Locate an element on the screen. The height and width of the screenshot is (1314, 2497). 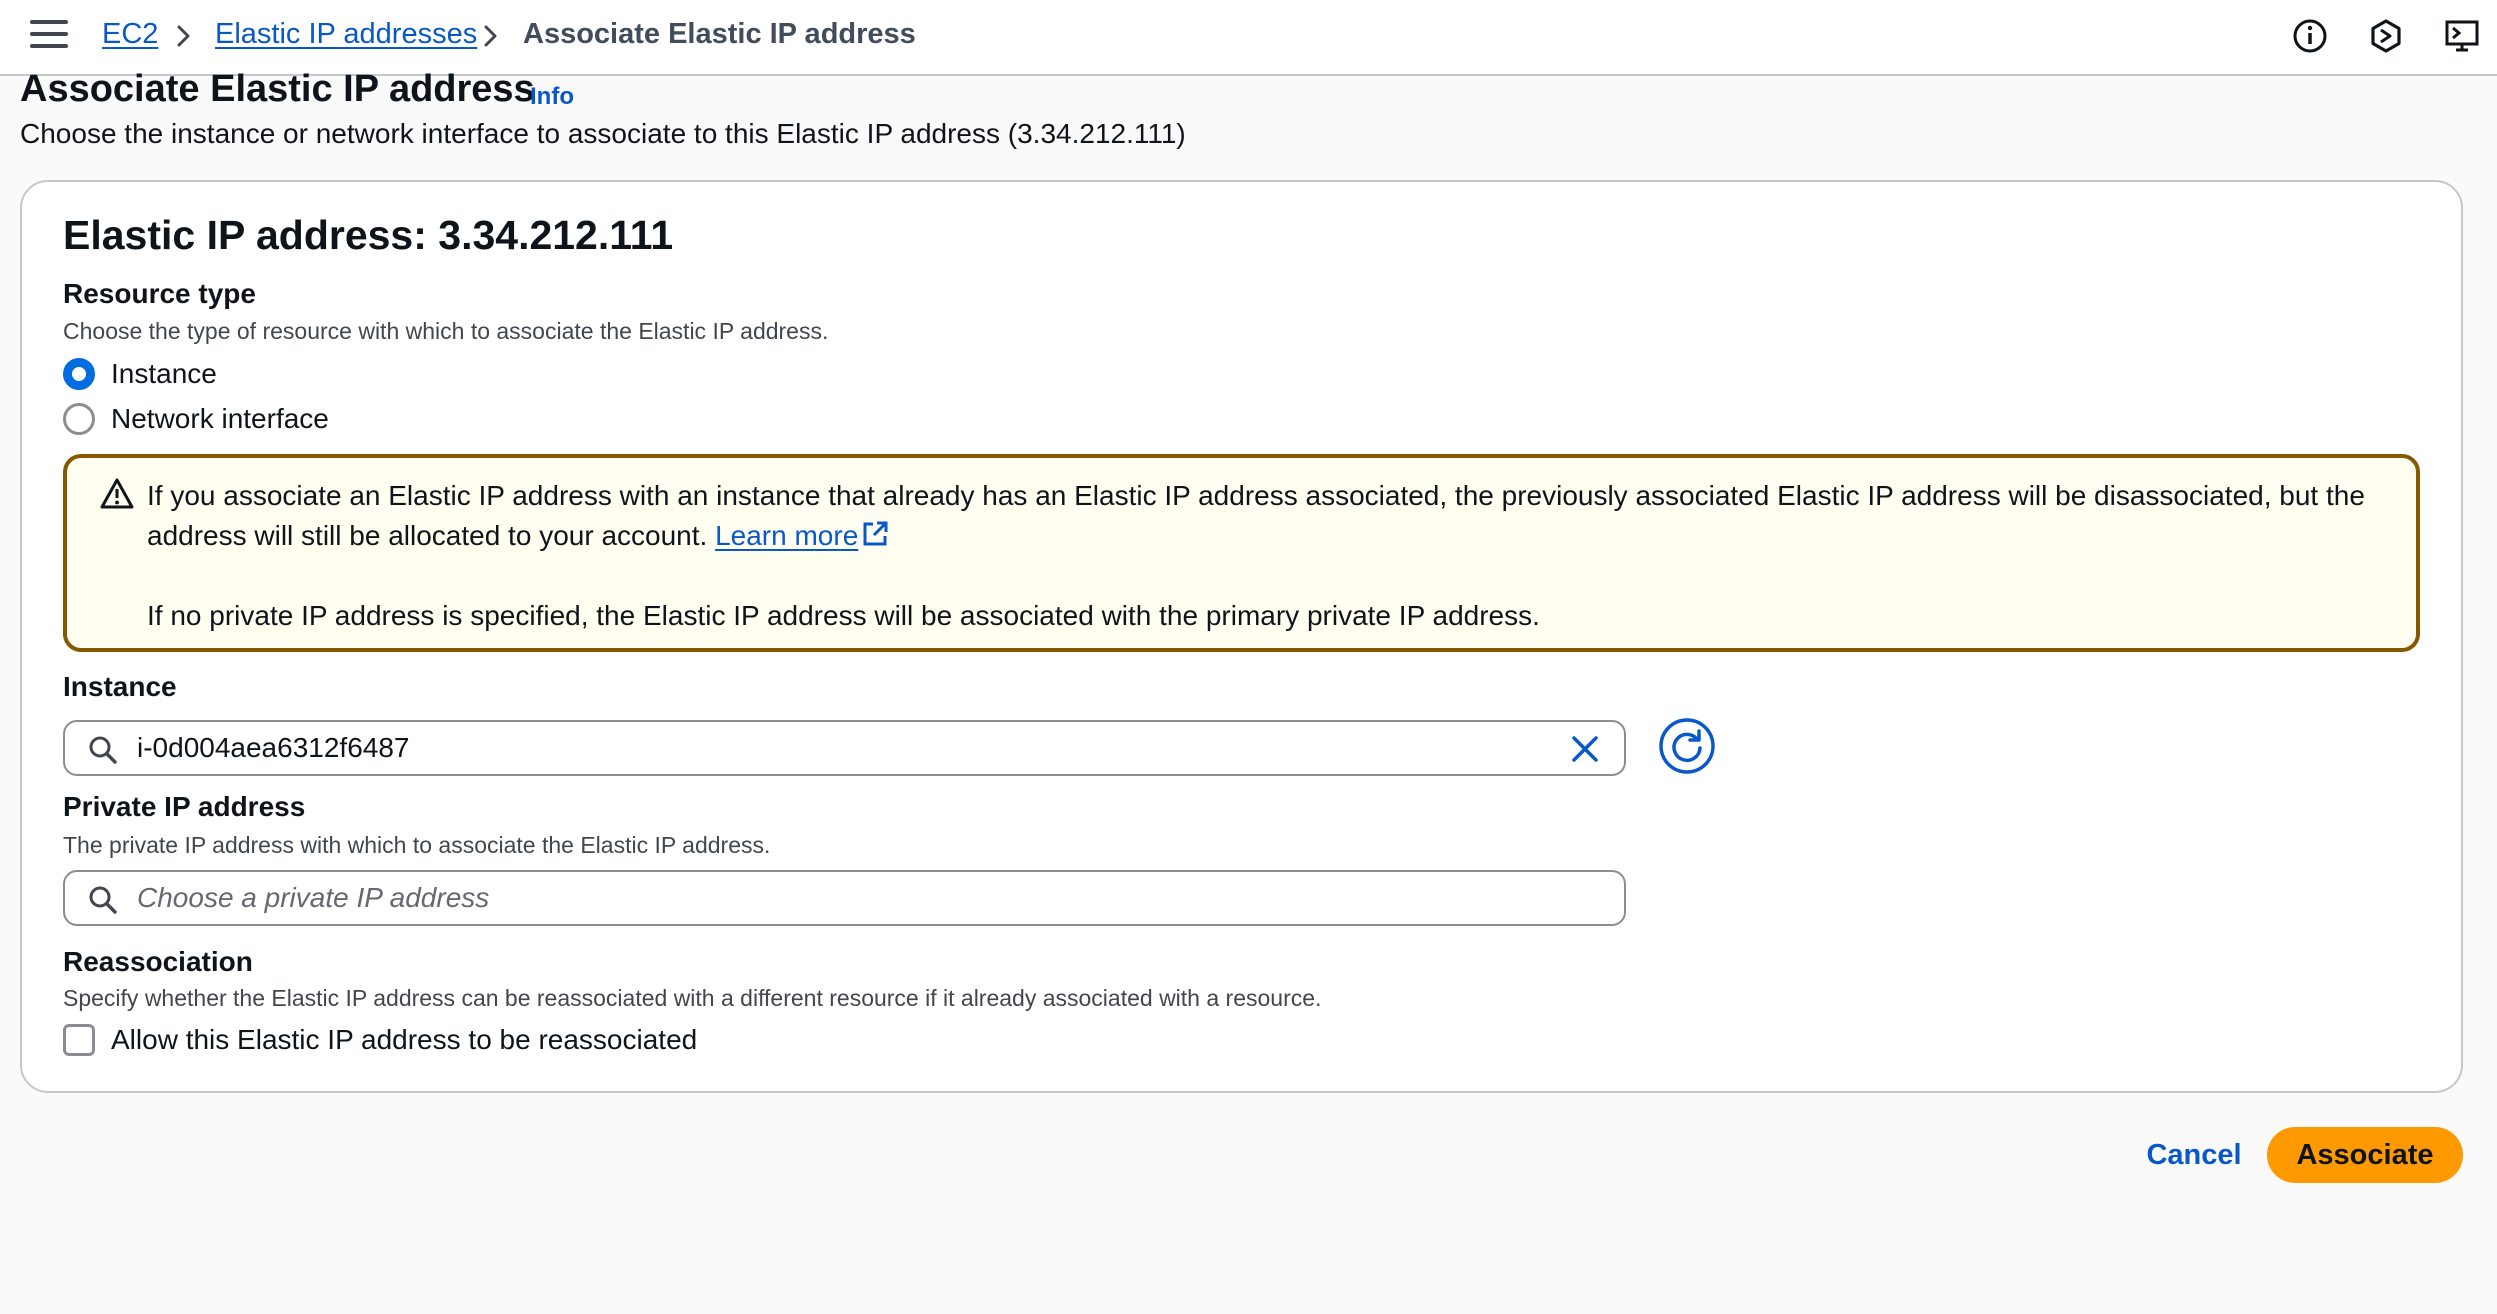
page-title: Associate Elastic IP address is located at coordinates (277, 89).